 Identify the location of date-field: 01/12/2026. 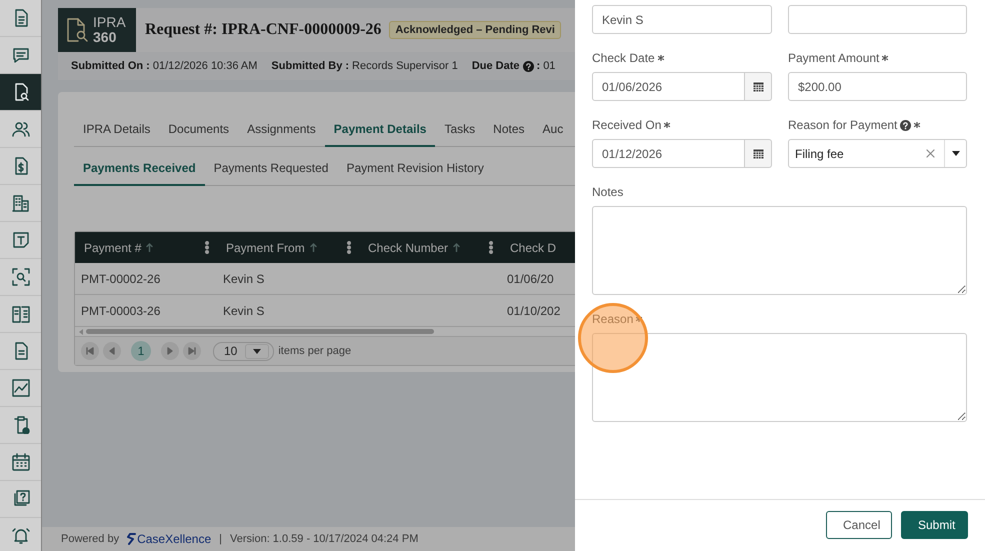
(668, 153).